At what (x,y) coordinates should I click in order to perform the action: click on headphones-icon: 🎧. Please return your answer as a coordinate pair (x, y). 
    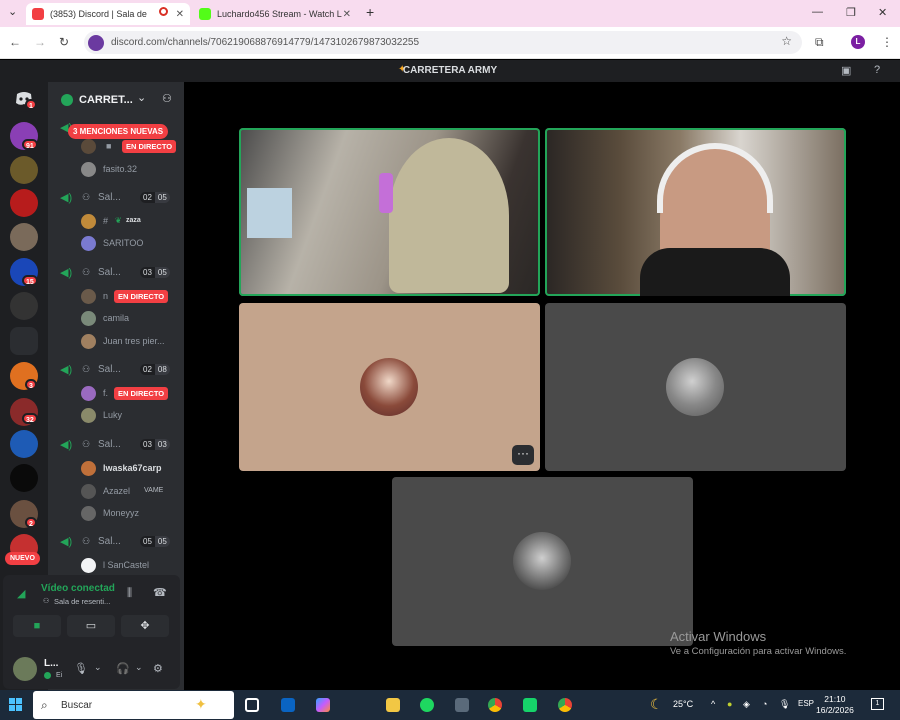
    Looking at the image, I should click on (123, 668).